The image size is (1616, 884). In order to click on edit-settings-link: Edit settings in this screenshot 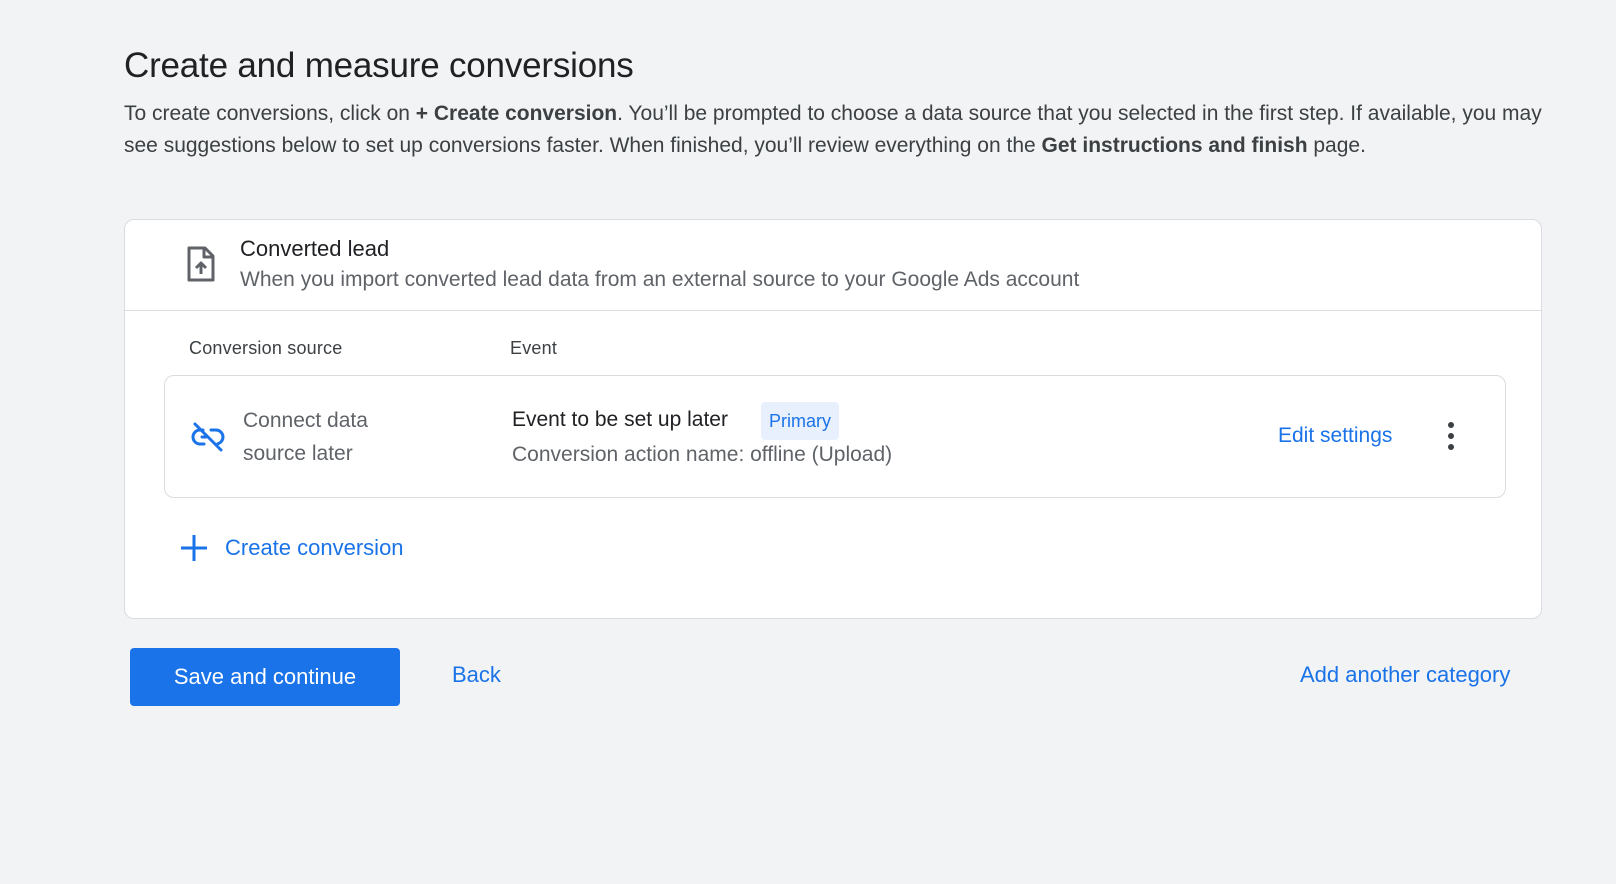, I will do `click(1335, 436)`.